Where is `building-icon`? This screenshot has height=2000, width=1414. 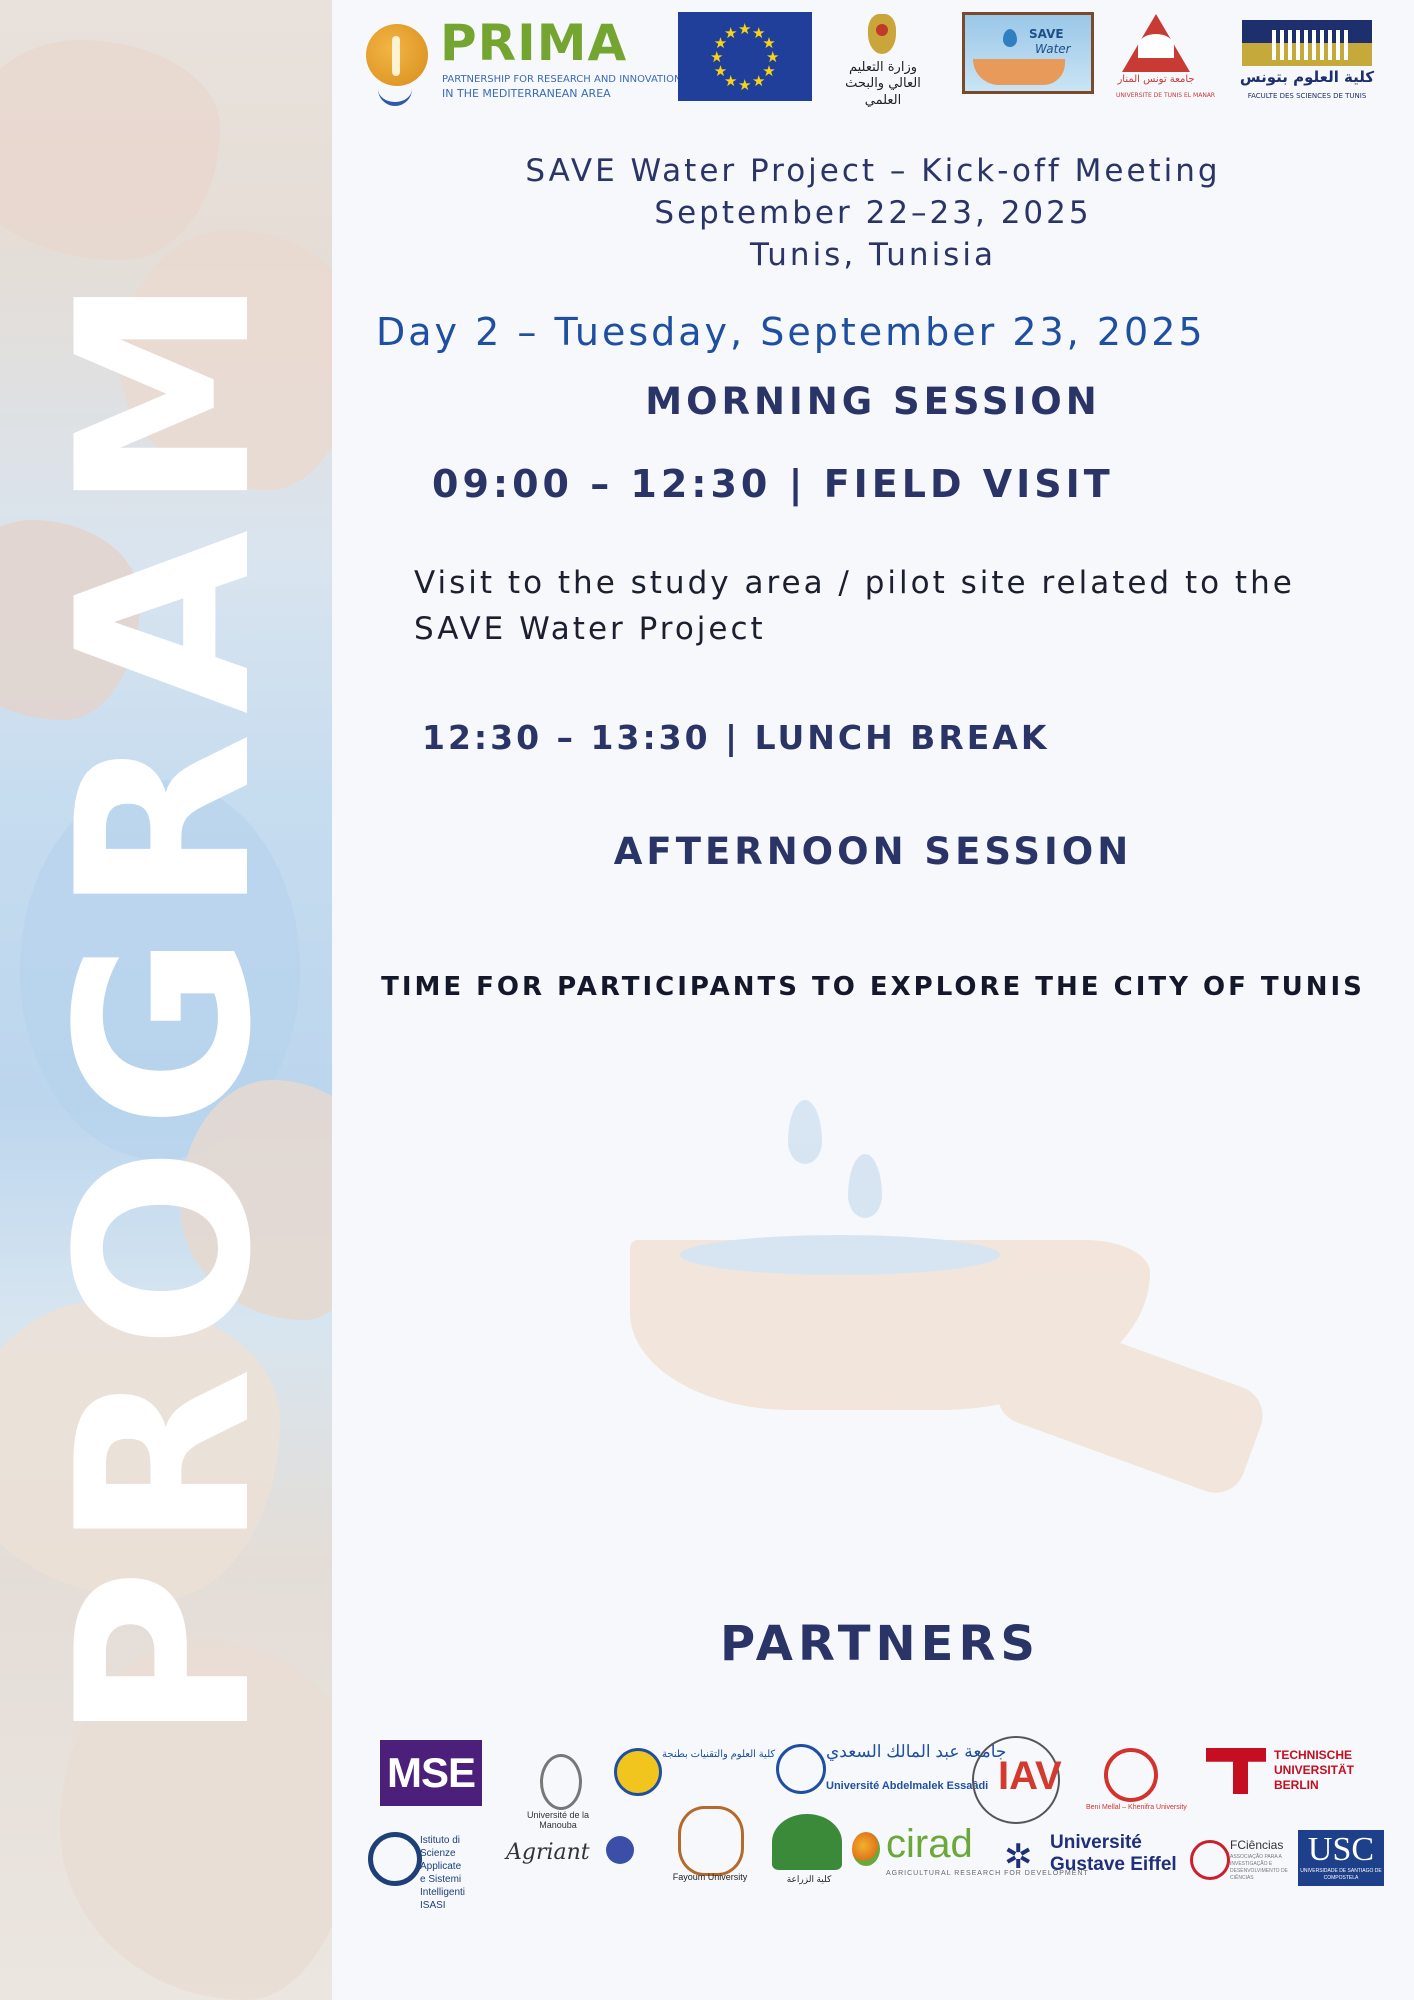 building-icon is located at coordinates (1312, 45).